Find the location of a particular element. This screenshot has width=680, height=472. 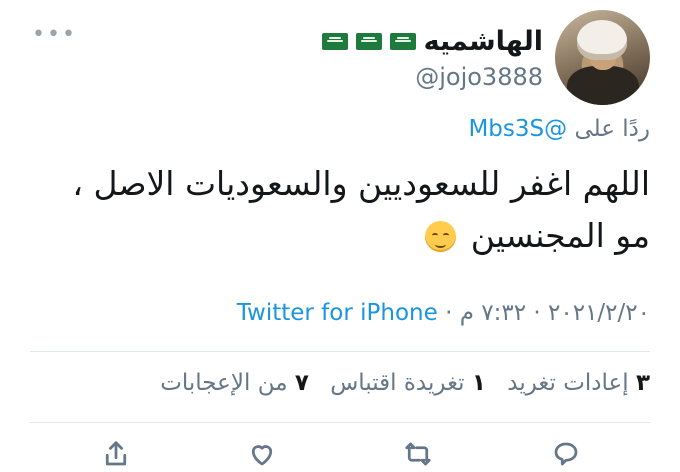

likes-label: من الإعجابات is located at coordinates (224, 383).